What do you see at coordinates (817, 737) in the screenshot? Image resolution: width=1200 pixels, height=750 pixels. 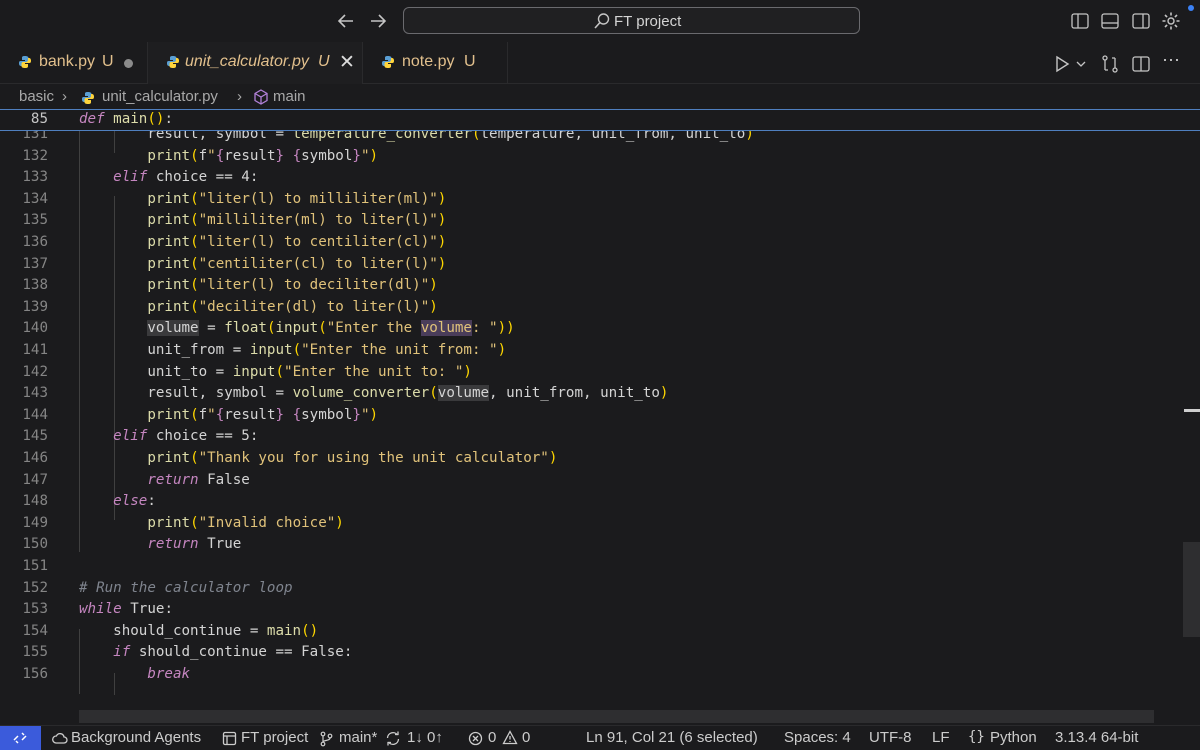 I see `indentation: Spaces: 4` at bounding box center [817, 737].